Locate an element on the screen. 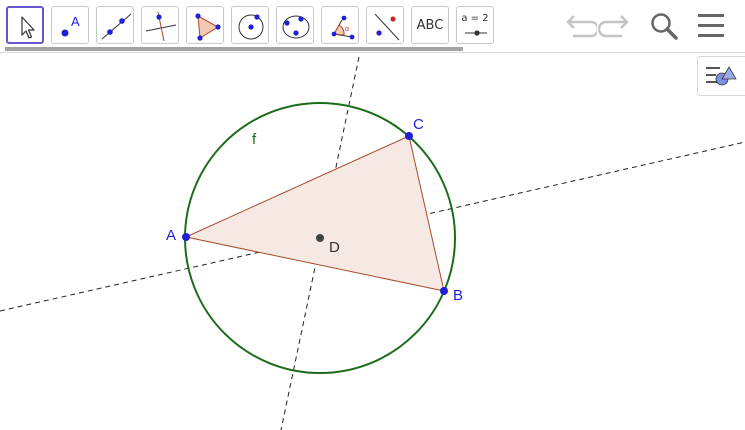 Image resolution: width=745 pixels, height=430 pixels. circle-center-point-tool-button is located at coordinates (250, 25).